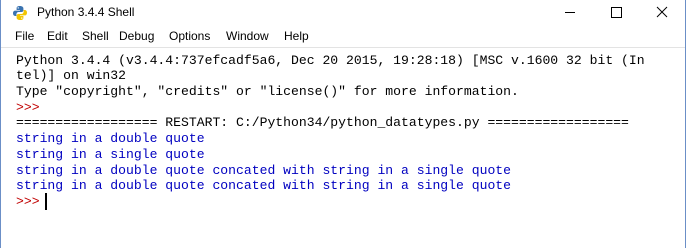 Image resolution: width=686 pixels, height=248 pixels. I want to click on menu-shell: Shell, so click(95, 36).